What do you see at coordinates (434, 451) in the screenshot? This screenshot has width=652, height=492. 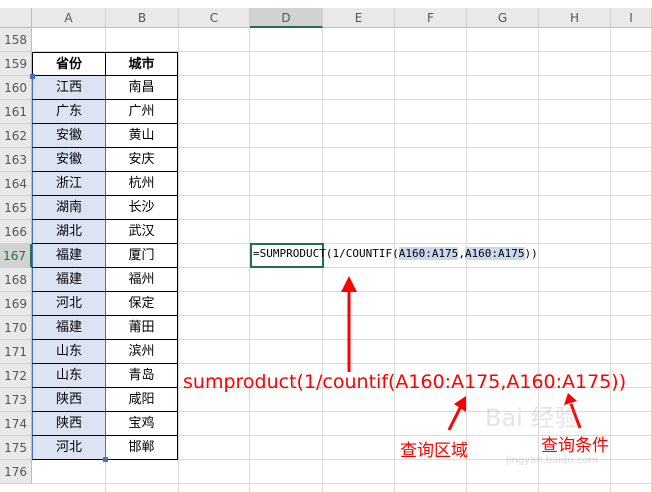 I see `annotation-range-label: 查询区域` at bounding box center [434, 451].